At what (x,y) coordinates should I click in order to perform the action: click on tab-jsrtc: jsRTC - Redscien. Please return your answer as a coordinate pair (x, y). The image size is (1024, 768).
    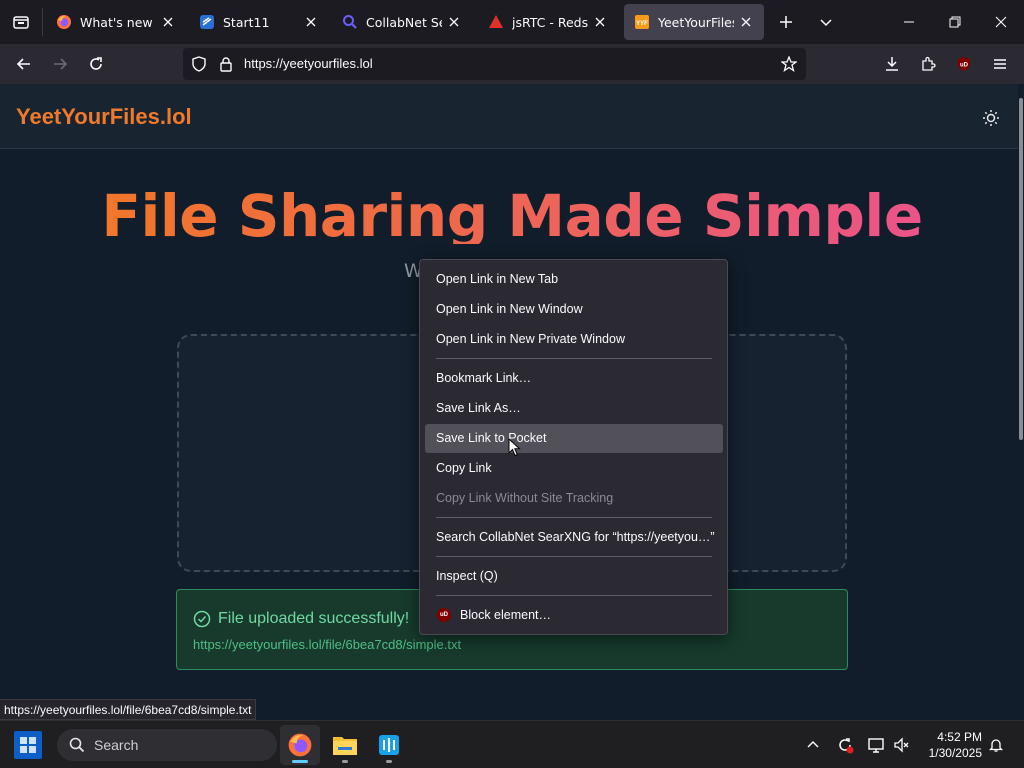
    Looking at the image, I should click on (548, 22).